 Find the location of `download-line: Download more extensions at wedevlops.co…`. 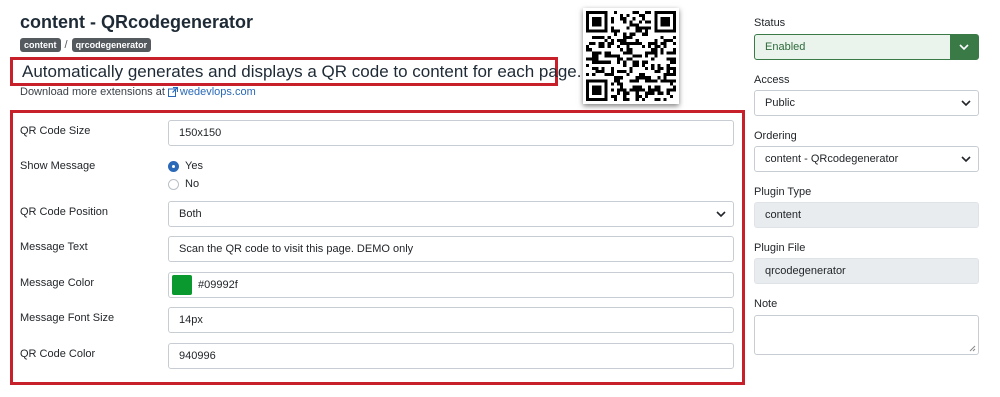

download-line: Download more extensions at wedevlops.co… is located at coordinates (138, 92).